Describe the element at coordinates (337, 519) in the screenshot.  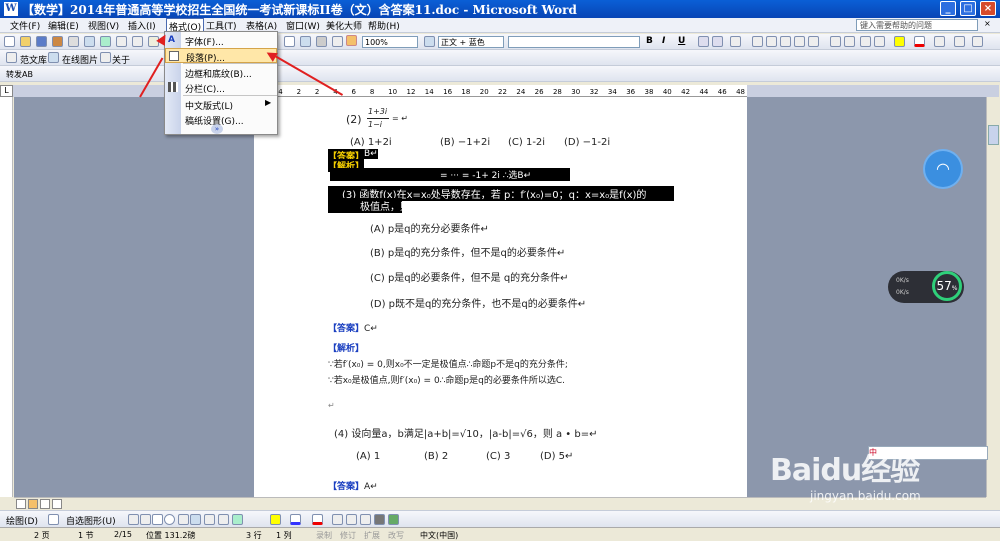
I see `line-style-icon` at that location.